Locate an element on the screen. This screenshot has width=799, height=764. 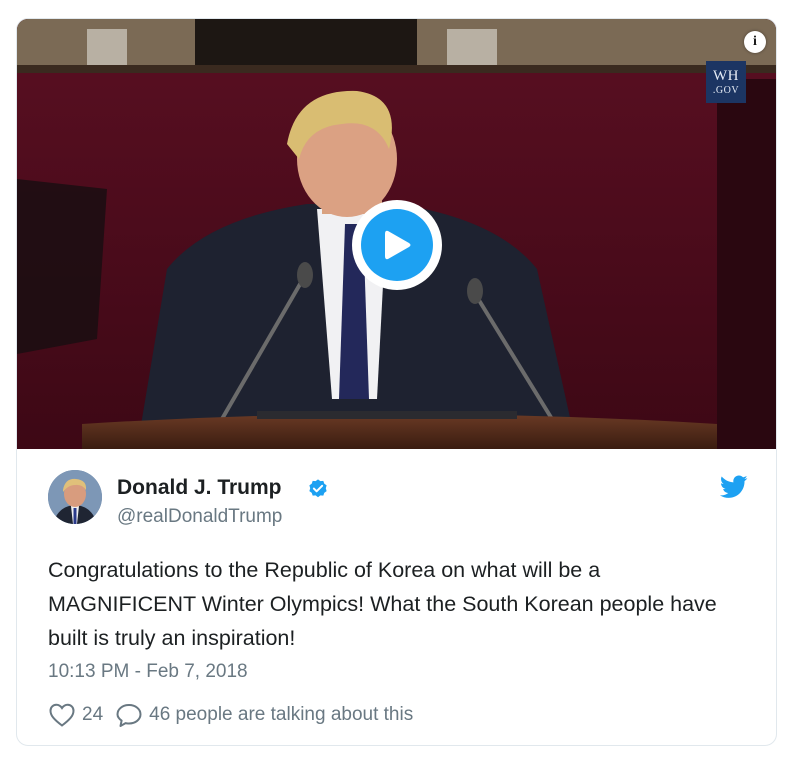
heart-icon is located at coordinates (62, 715).